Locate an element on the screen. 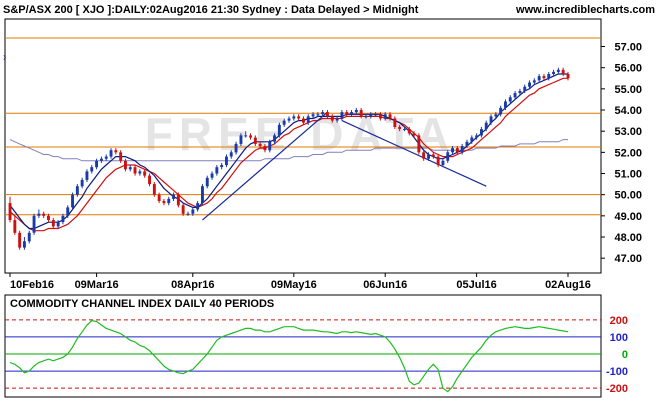 This screenshot has width=660, height=405. y-tick-label: 51.00 is located at coordinates (628, 175).